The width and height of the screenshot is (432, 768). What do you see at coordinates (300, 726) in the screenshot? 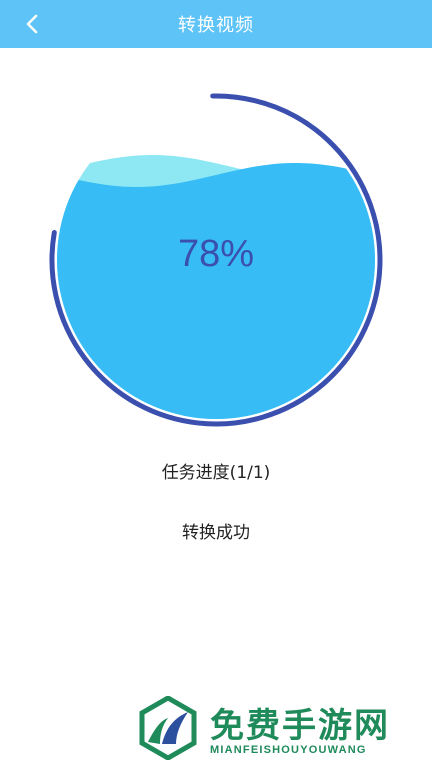
I see `watermark-title: 免费手游网` at bounding box center [300, 726].